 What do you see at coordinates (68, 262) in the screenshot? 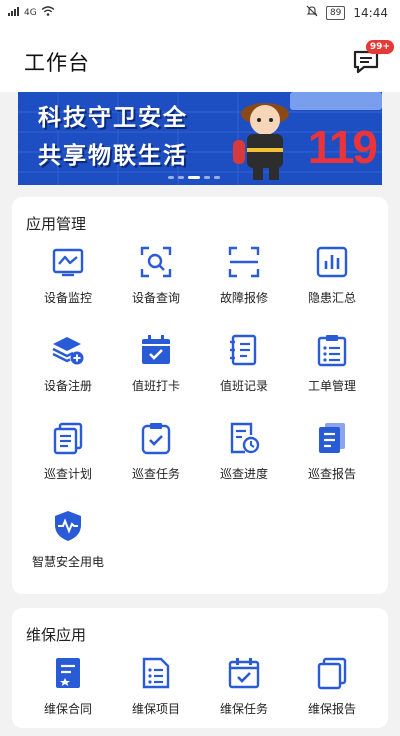
I see `monitor-icon` at bounding box center [68, 262].